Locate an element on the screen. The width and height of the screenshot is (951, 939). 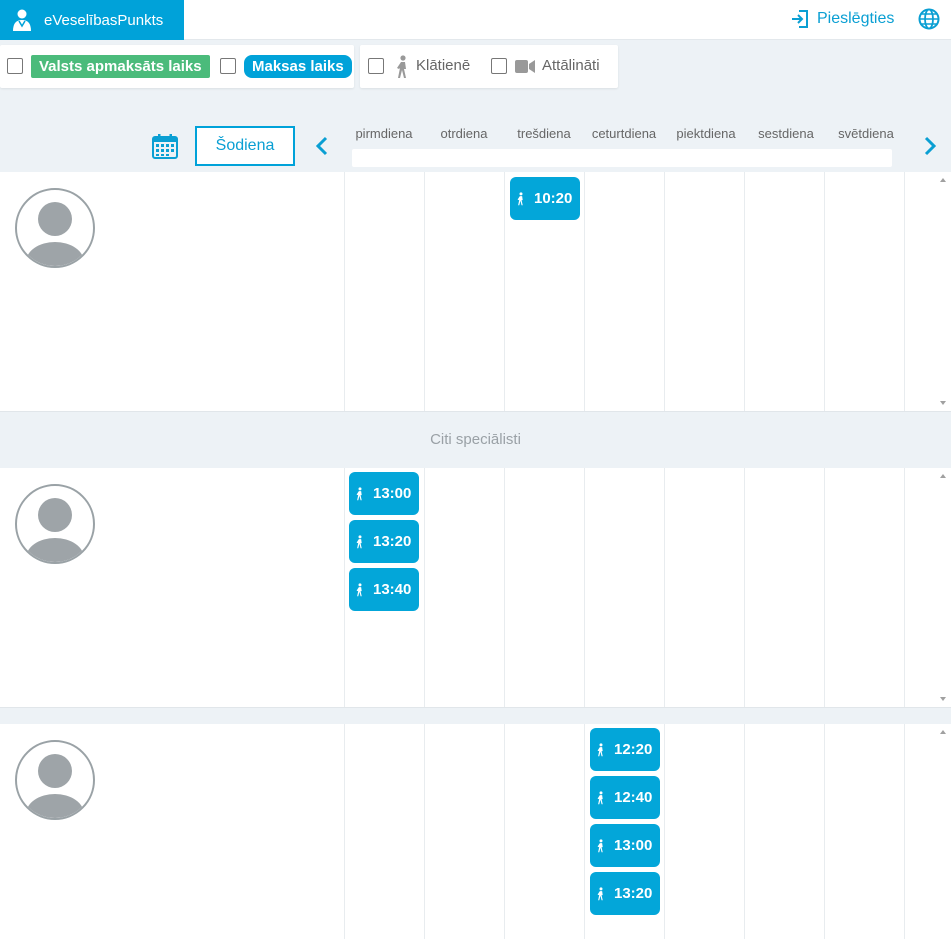
login-label: Pieslēgties is located at coordinates (856, 18).